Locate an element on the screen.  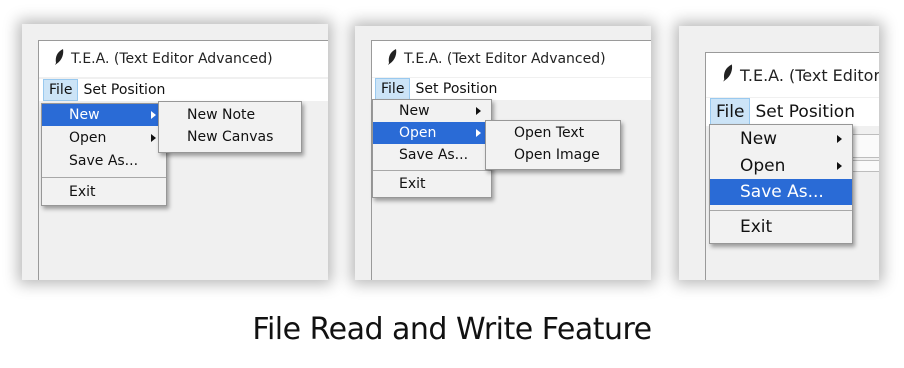
figure-caption: File Read and Write Feature is located at coordinates (452, 329).